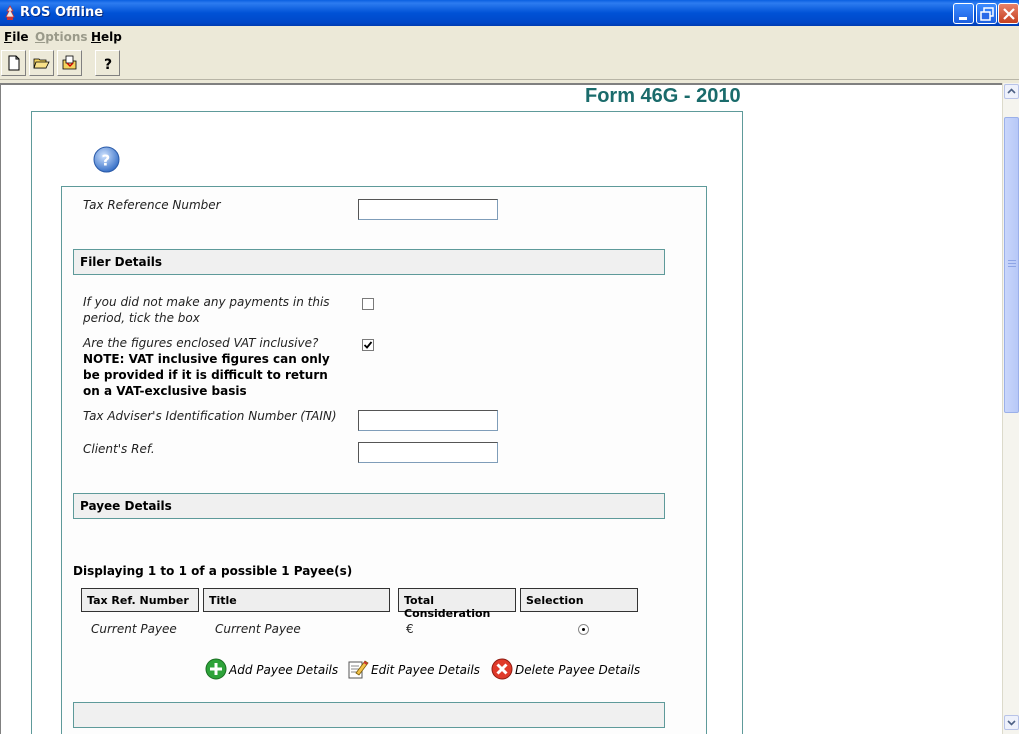 This screenshot has height=734, width=1019. I want to click on open-folder-icon, so click(41, 63).